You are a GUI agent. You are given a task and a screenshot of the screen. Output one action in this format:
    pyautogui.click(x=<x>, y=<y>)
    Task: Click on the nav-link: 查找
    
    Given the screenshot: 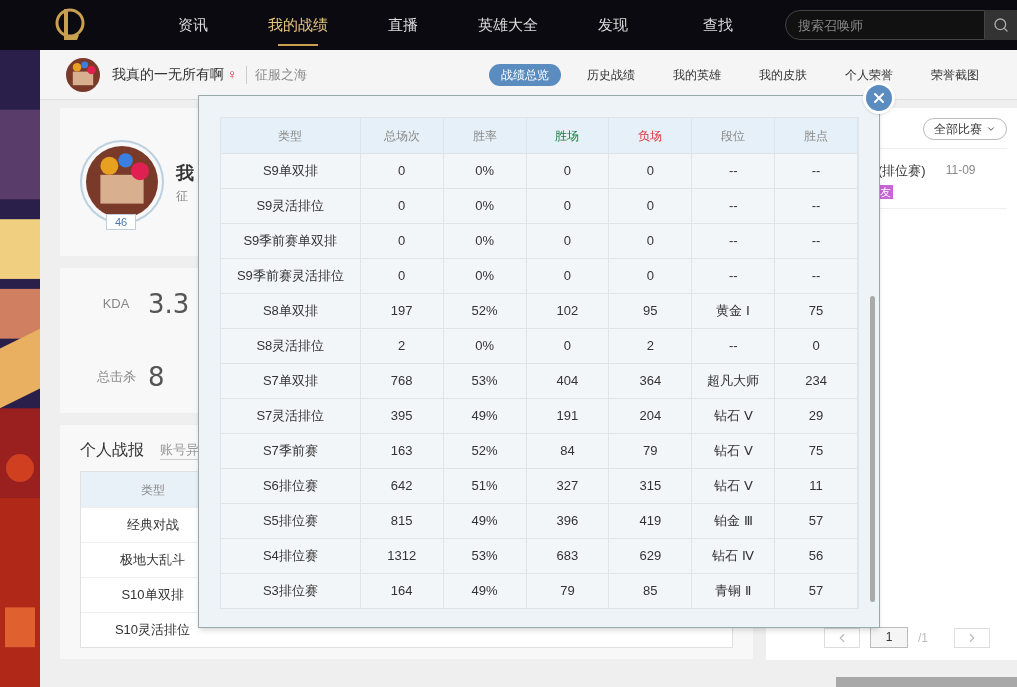 What is the action you would take?
    pyautogui.click(x=717, y=25)
    